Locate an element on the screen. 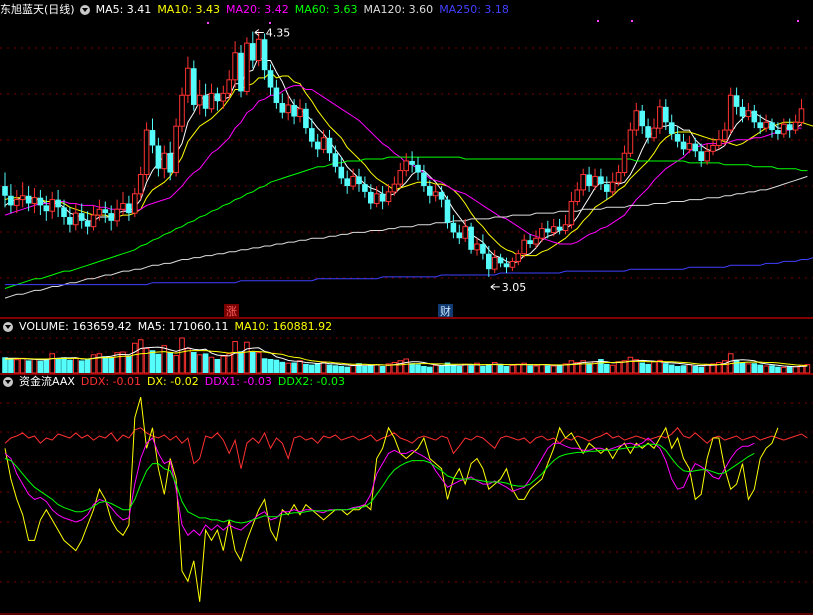 Image resolution: width=813 pixels, height=615 pixels. up-marker: 涨 is located at coordinates (231, 311).